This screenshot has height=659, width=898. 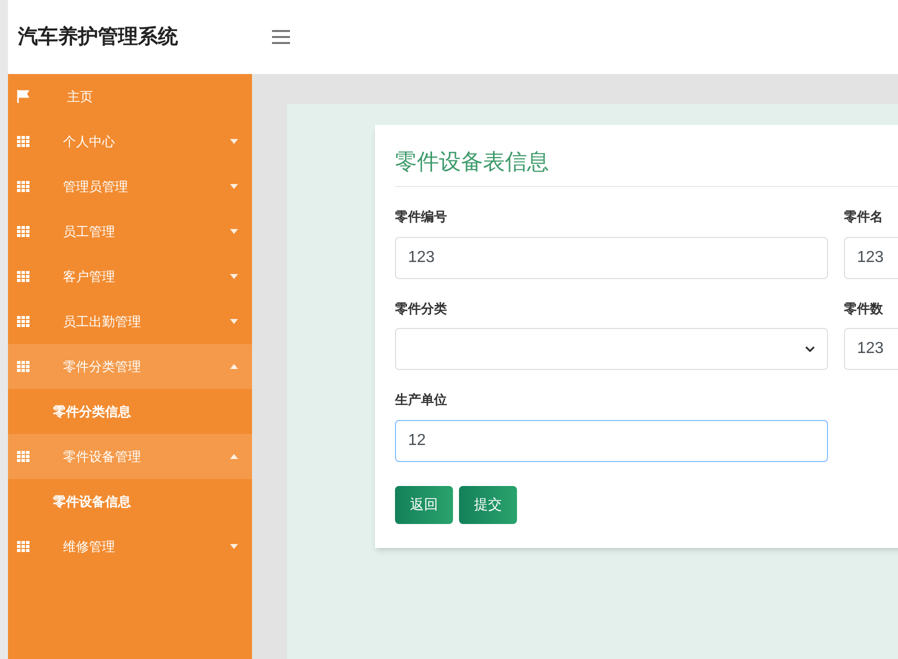 What do you see at coordinates (130, 141) in the screenshot?
I see `sidebar-item: 个人中心` at bounding box center [130, 141].